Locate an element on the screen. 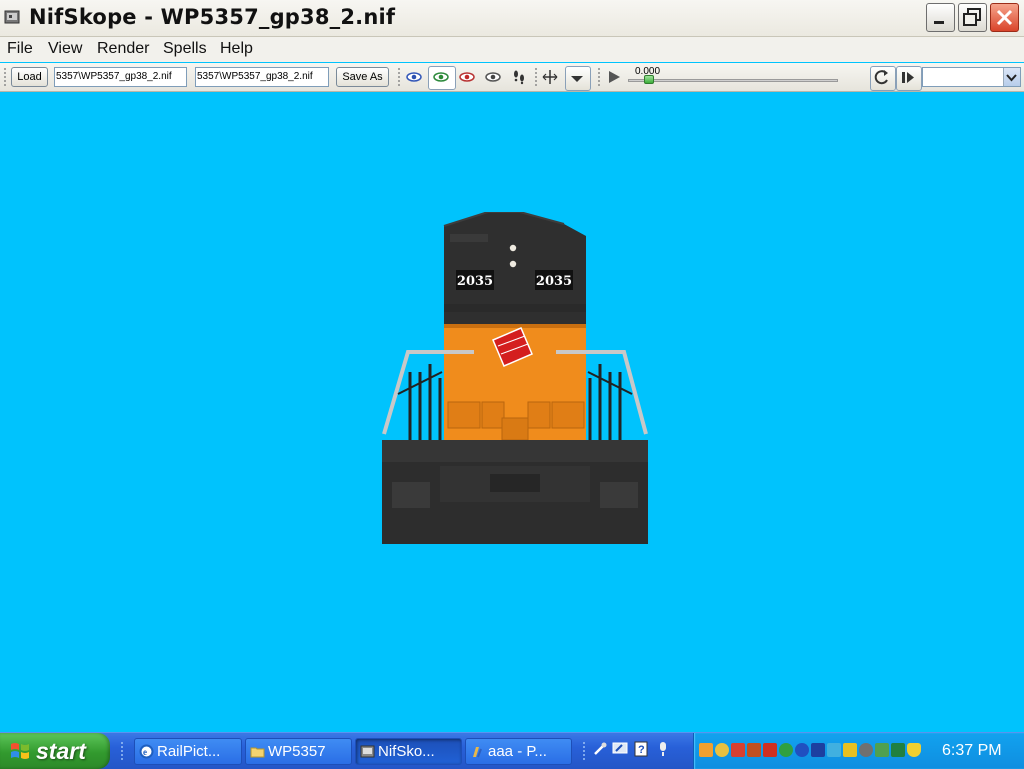  tray-warning-icon is located at coordinates (738, 750).